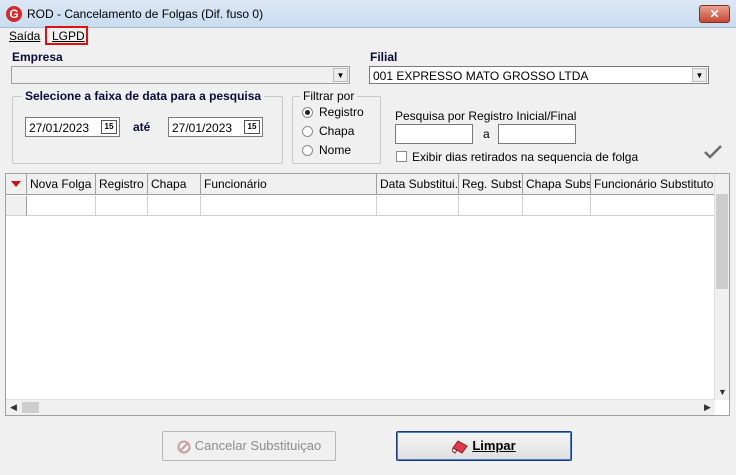 The width and height of the screenshot is (736, 475). What do you see at coordinates (122, 184) in the screenshot?
I see `col-registro: Registro` at bounding box center [122, 184].